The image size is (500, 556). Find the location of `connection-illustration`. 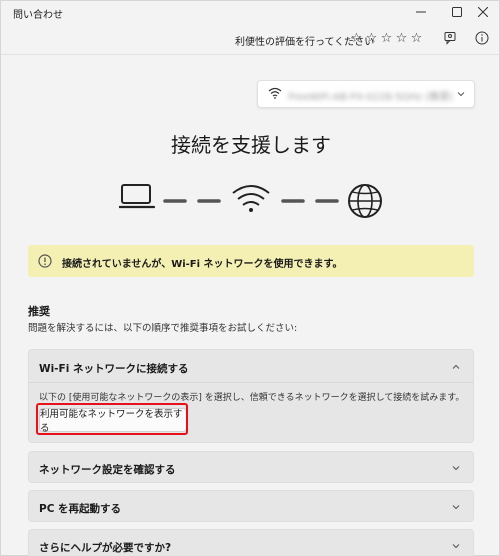

connection-illustration is located at coordinates (250, 201).